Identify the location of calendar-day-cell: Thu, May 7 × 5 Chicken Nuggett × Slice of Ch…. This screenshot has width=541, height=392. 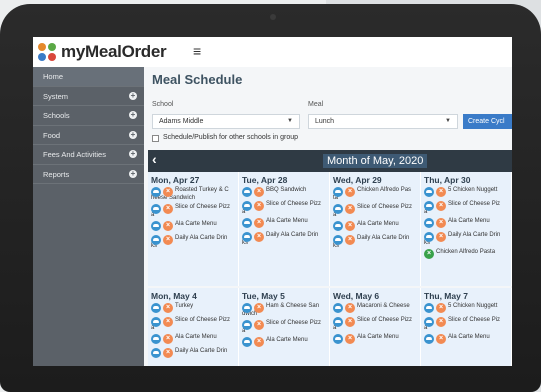
(466, 327).